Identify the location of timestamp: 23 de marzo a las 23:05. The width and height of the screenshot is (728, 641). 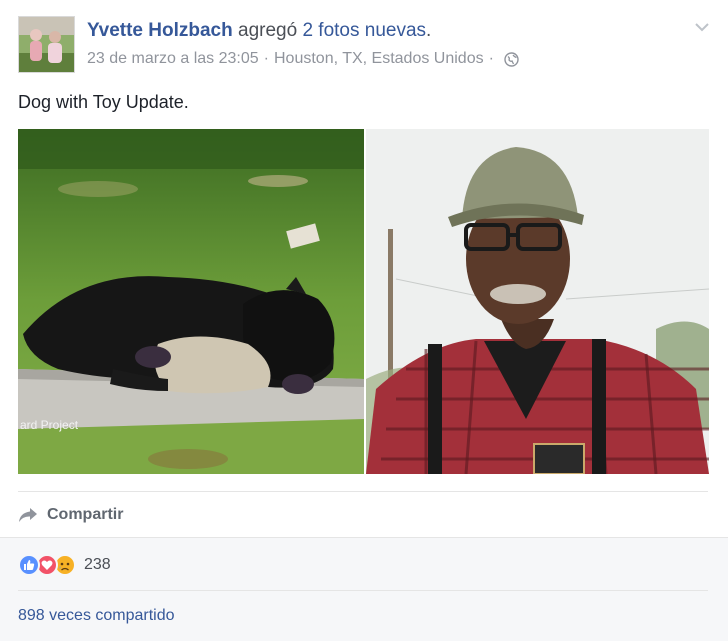
(173, 59).